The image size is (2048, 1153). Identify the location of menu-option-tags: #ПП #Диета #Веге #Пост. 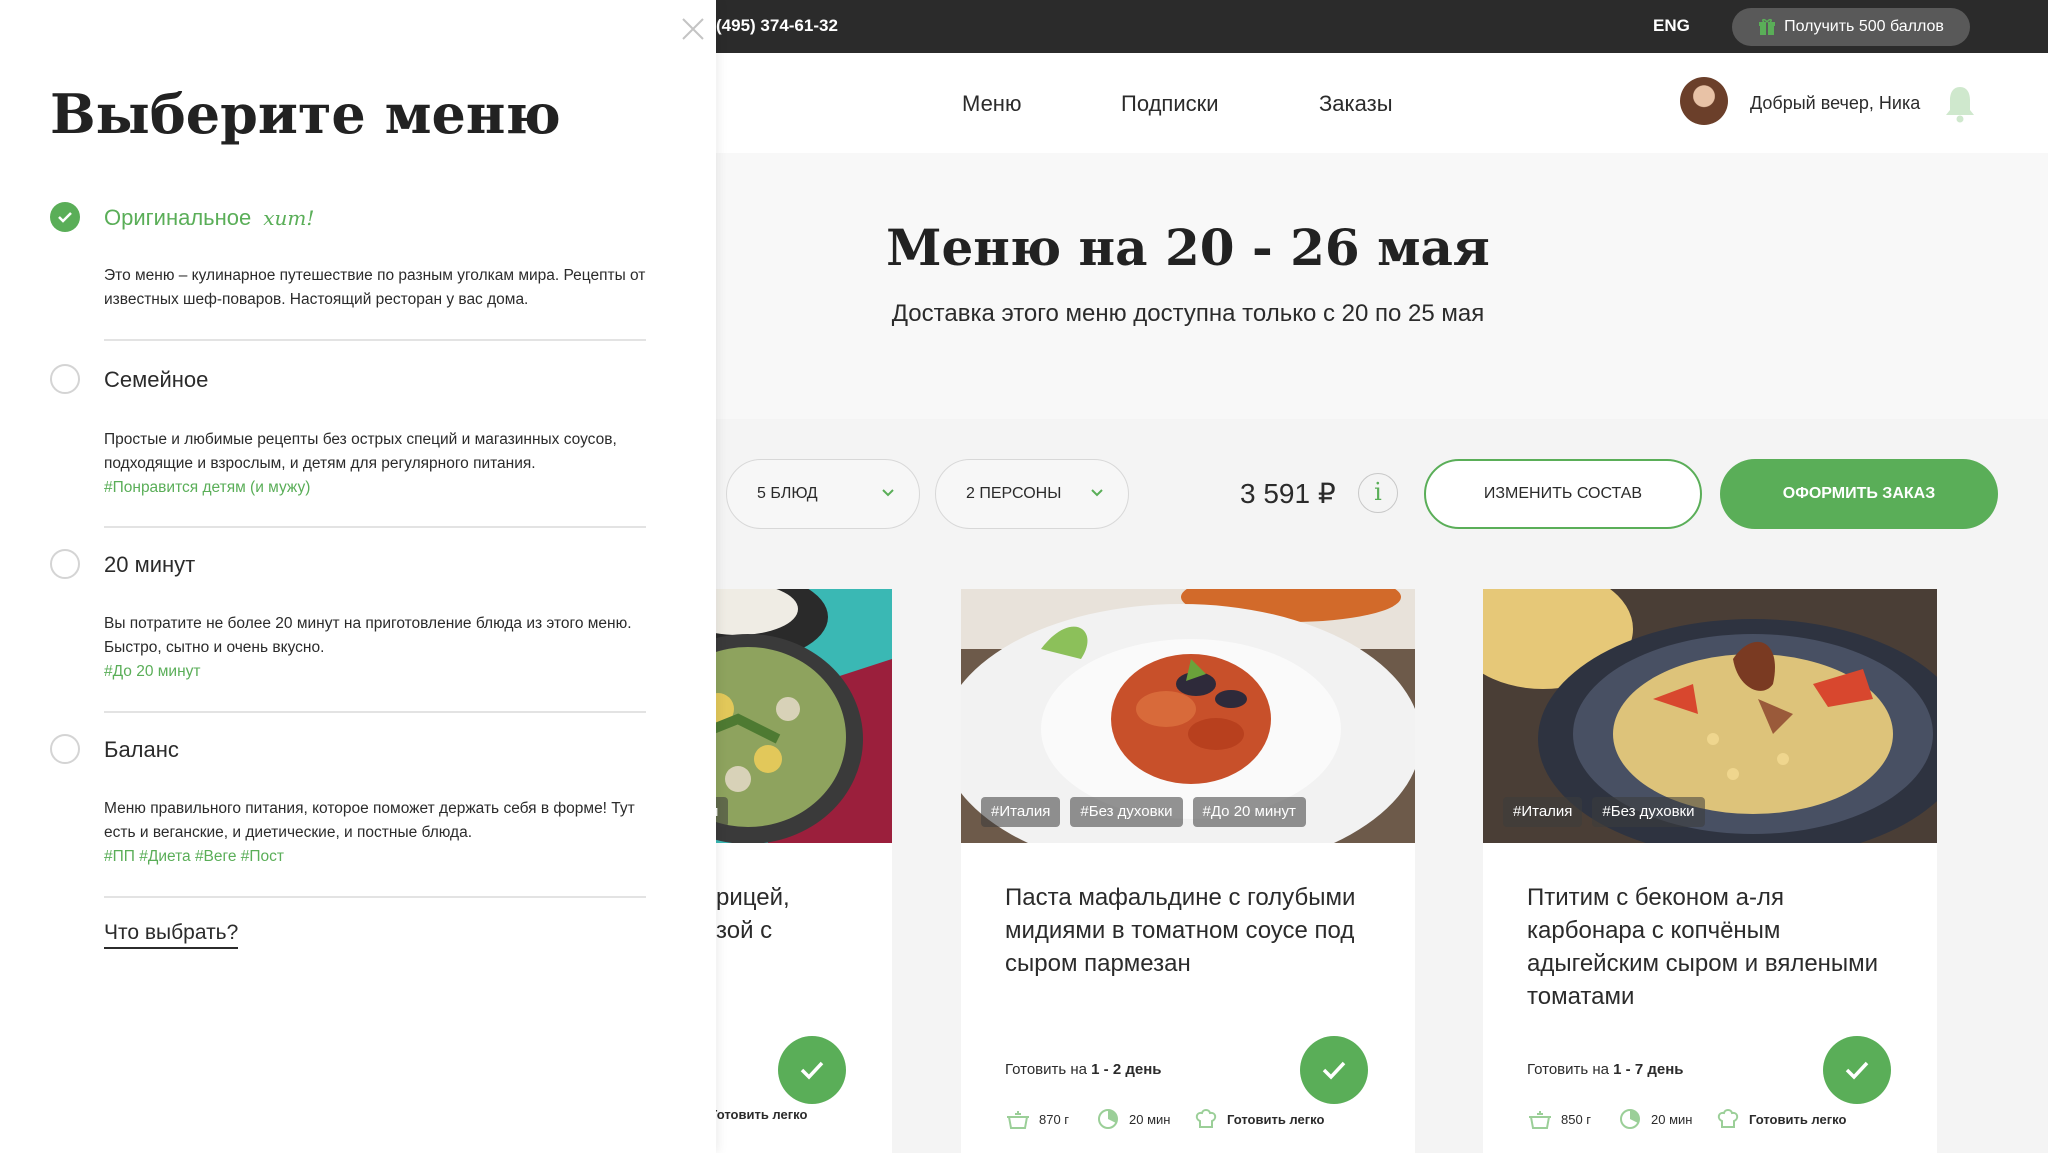
(194, 856).